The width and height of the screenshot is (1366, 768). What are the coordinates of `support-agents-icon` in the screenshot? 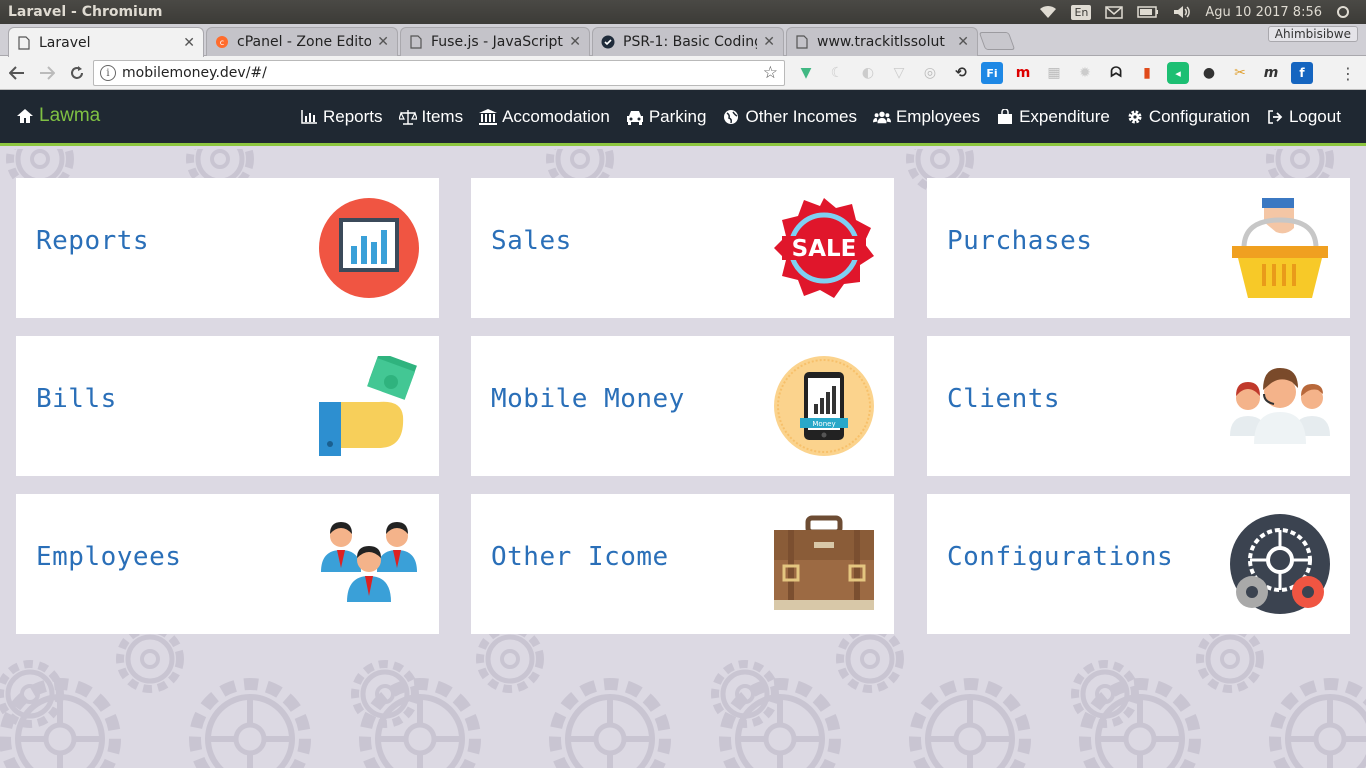 It's located at (1280, 406).